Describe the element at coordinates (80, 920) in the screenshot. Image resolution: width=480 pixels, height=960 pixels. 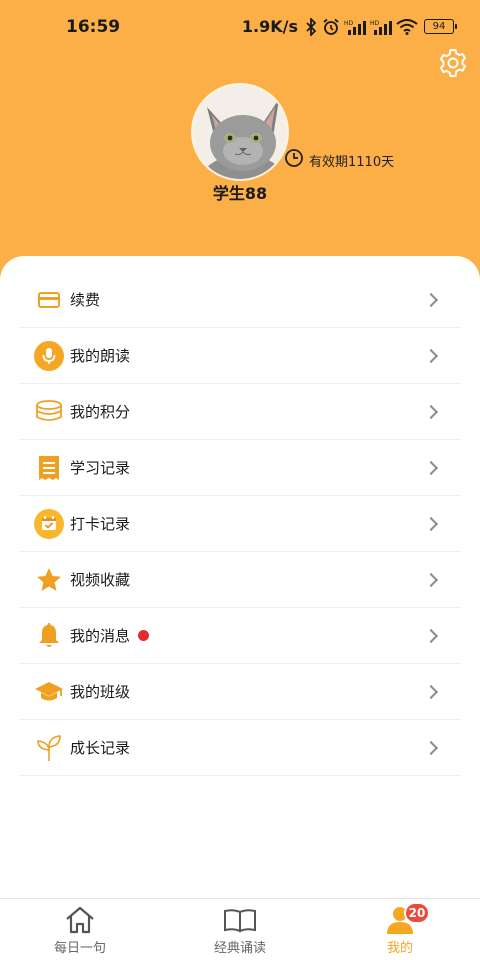
I see `home-icon` at that location.